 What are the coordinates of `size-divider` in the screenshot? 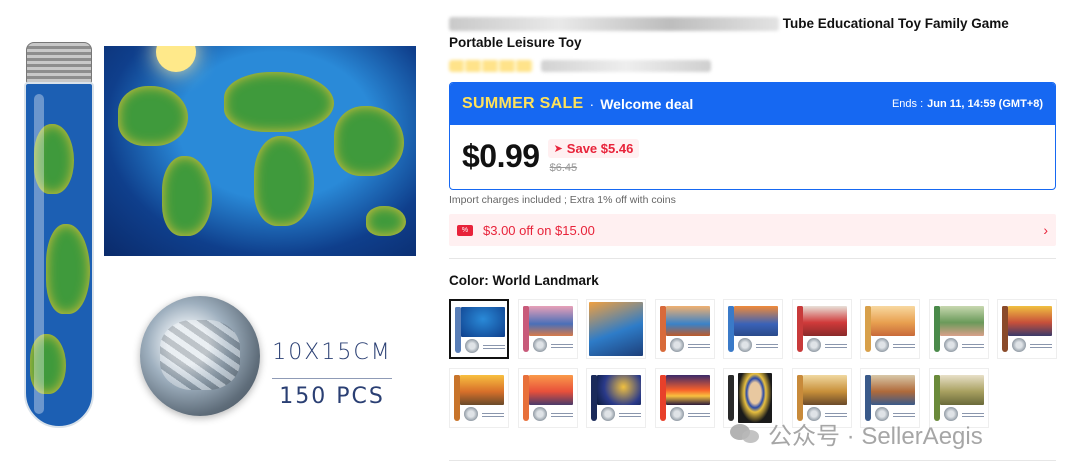 It's located at (332, 378).